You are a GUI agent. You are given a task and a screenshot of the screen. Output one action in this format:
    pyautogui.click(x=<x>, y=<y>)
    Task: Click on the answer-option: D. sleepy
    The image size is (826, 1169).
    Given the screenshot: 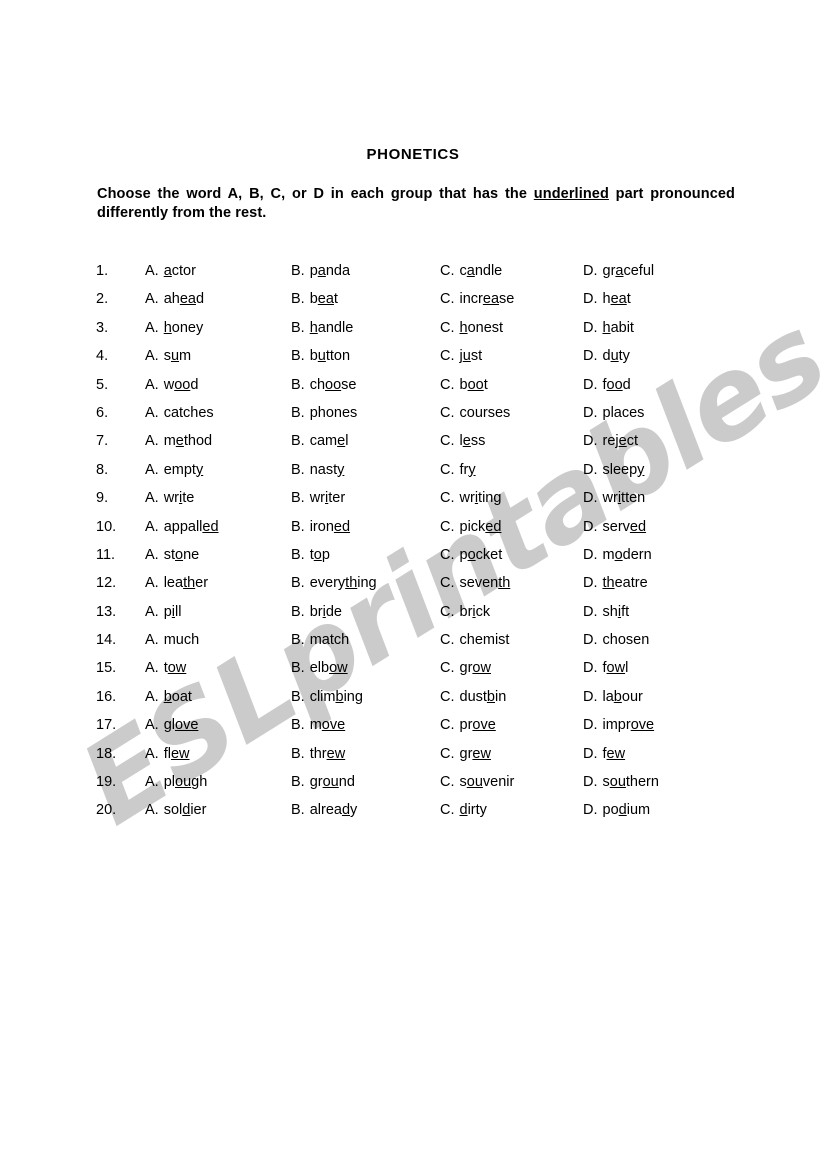 What is the action you would take?
    pyautogui.click(x=613, y=470)
    